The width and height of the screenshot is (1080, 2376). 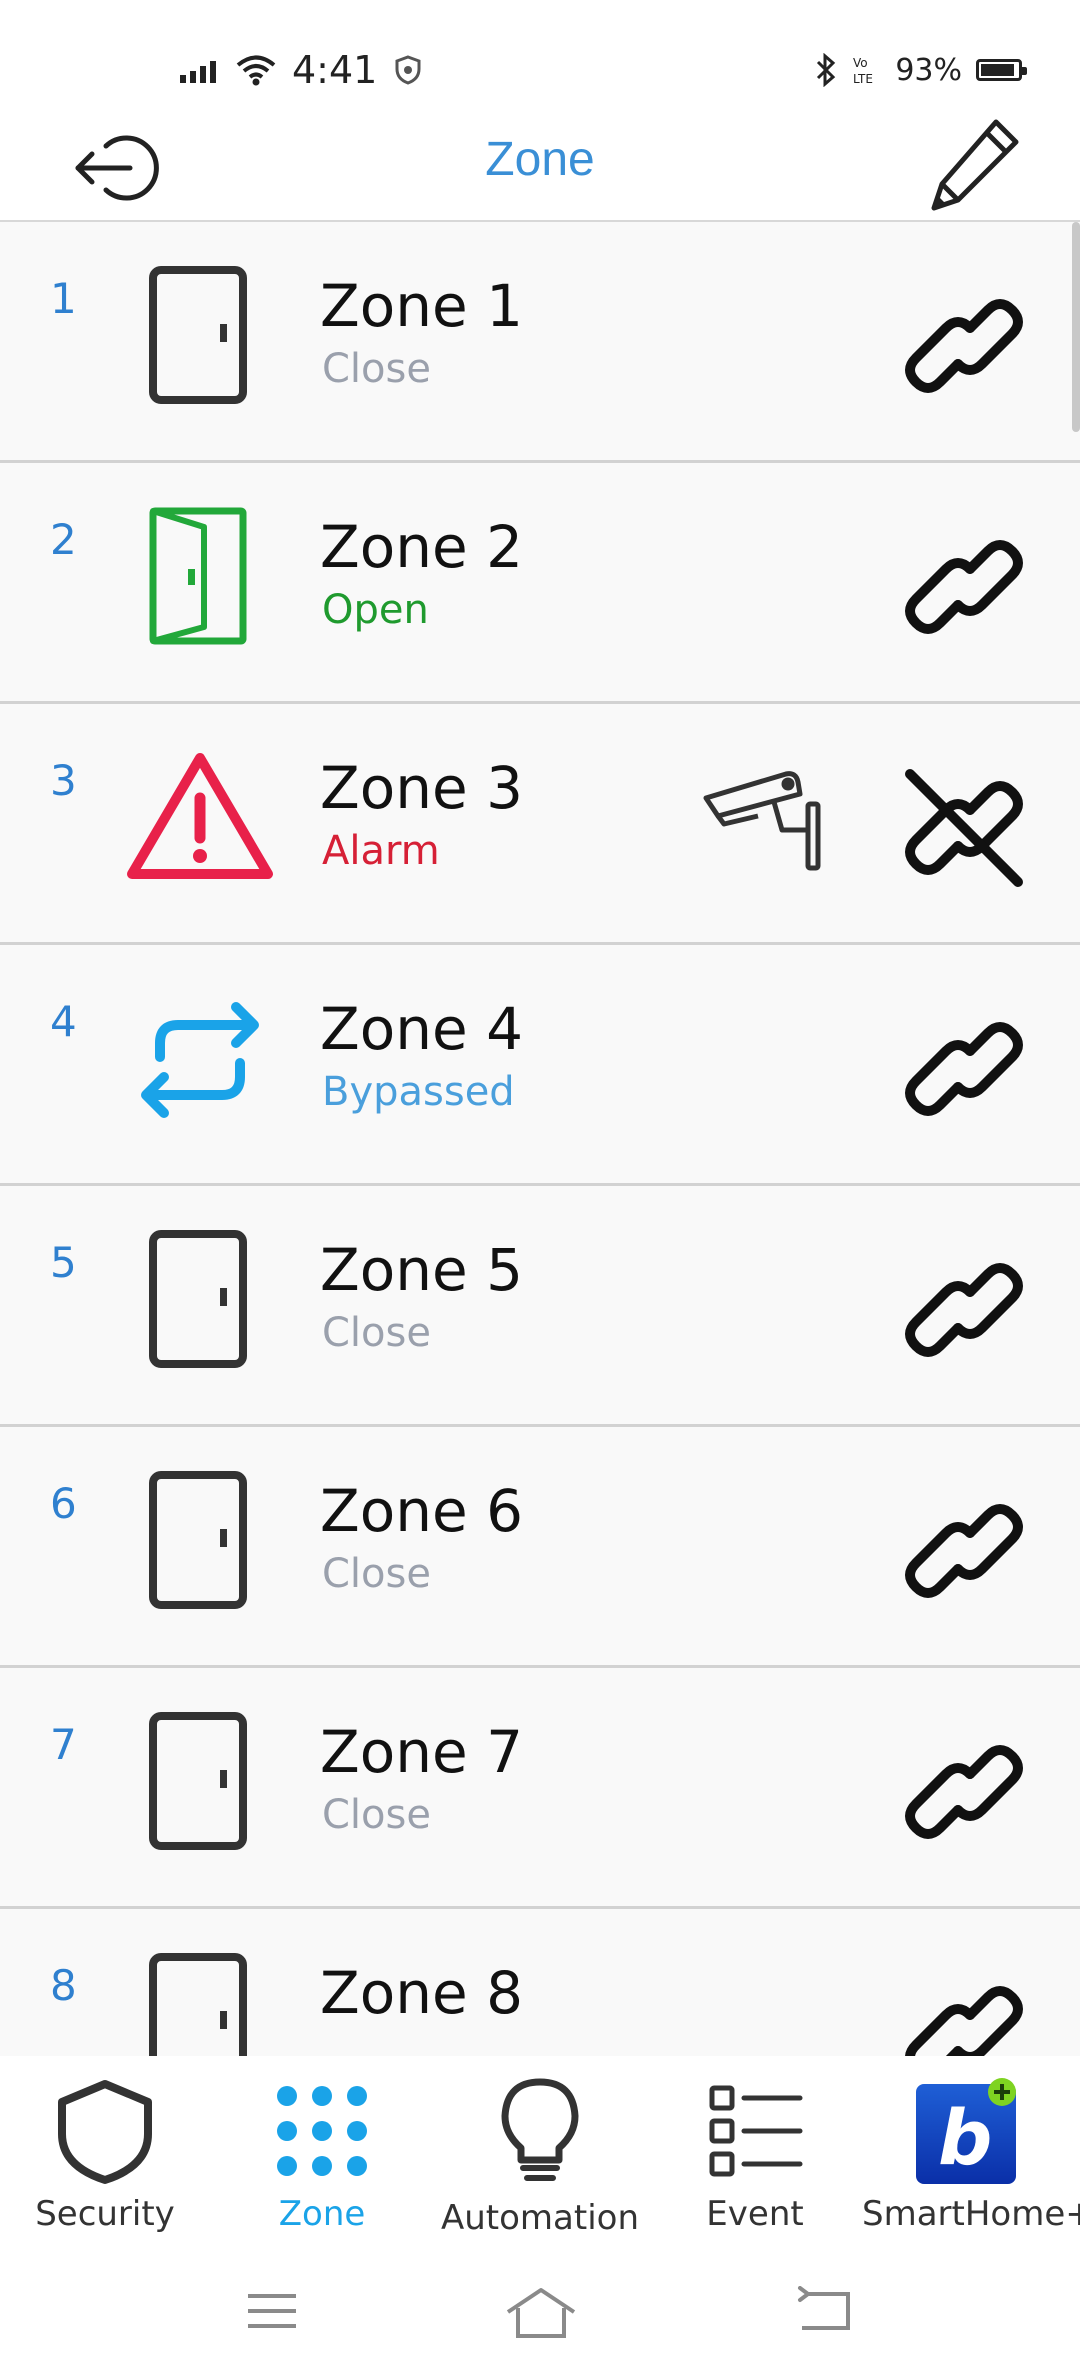 What do you see at coordinates (540, 60) in the screenshot?
I see `status-bar: 4:41 Vo LTE 93%` at bounding box center [540, 60].